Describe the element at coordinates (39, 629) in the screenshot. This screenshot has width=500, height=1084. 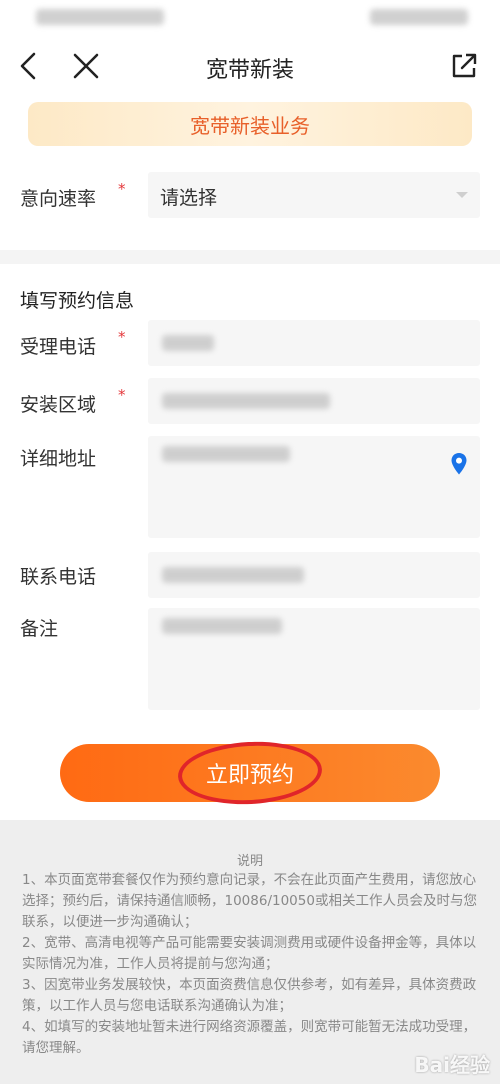
I see `remarks-label: 备注` at that location.